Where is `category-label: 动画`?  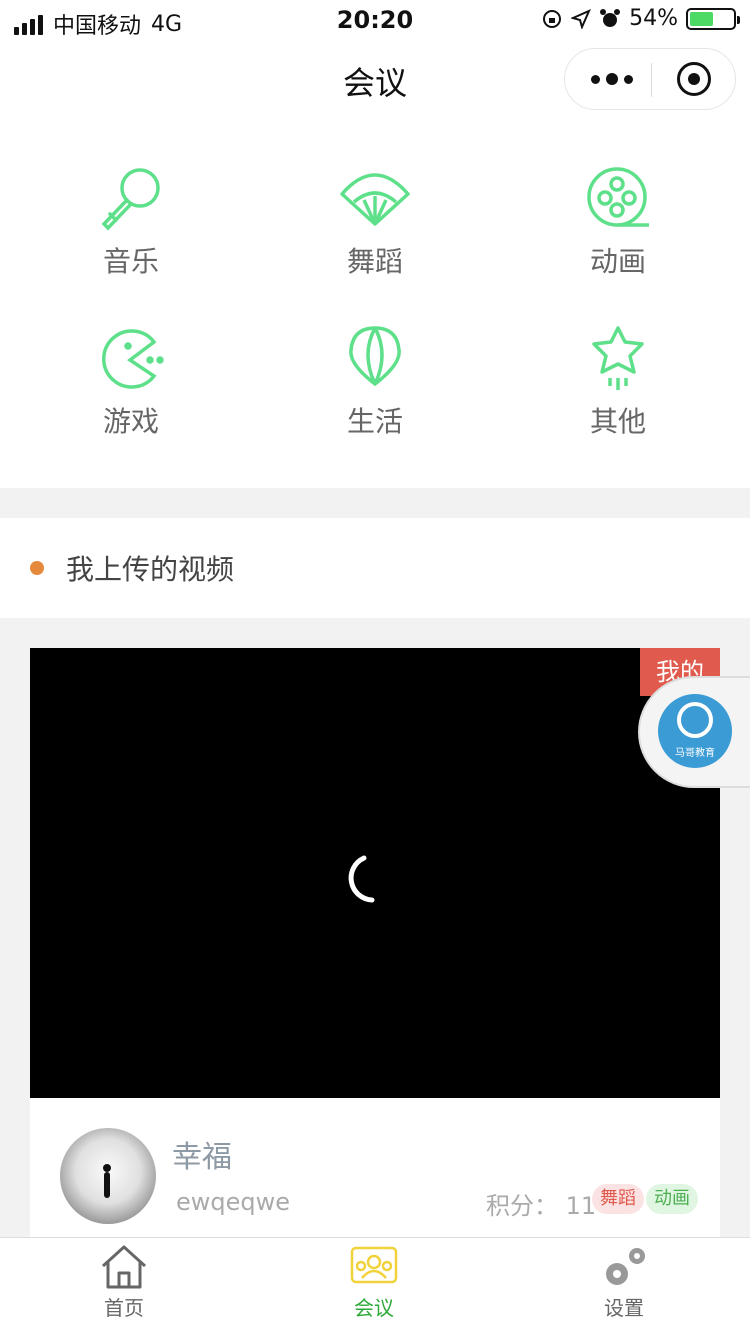 category-label: 动画 is located at coordinates (617, 261).